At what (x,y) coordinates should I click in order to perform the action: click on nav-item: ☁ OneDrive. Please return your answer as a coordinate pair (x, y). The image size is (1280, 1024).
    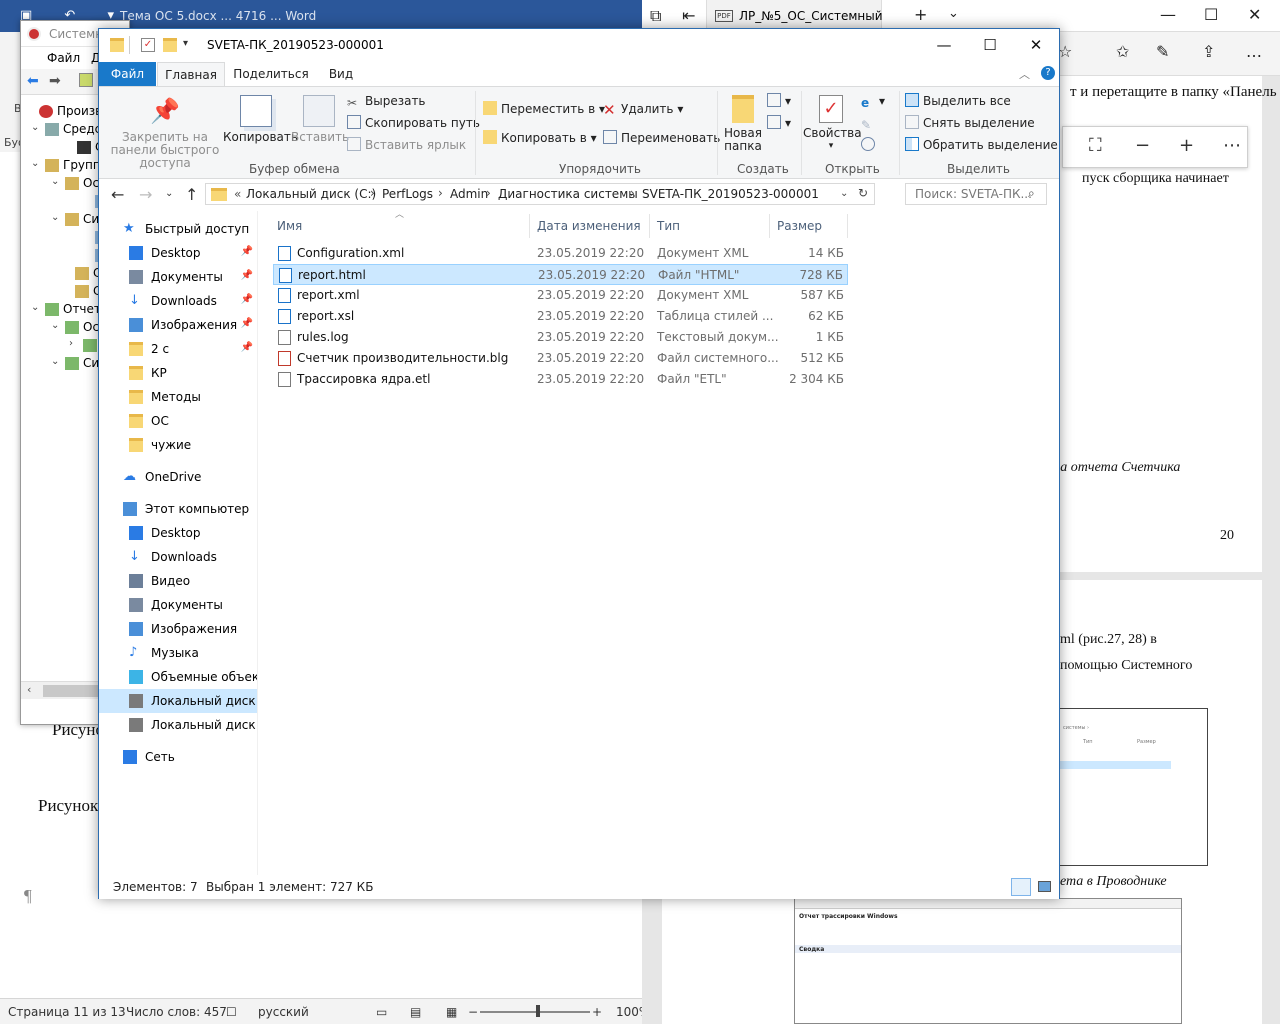
    Looking at the image, I should click on (178, 477).